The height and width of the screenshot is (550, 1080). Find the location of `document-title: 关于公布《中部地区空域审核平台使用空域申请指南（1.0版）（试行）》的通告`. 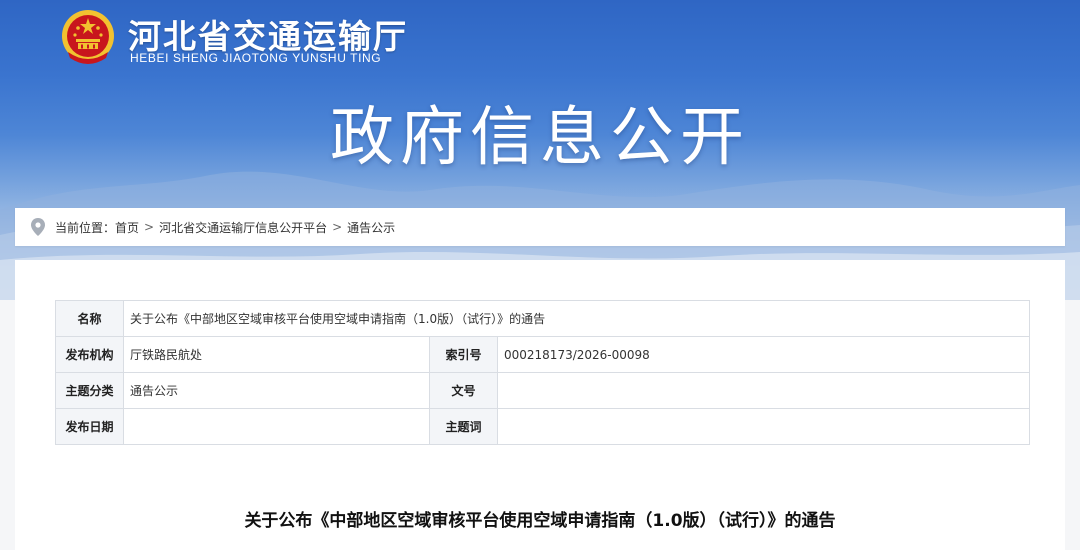

document-title: 关于公布《中部地区空域审核平台使用空域申请指南（1.0版）（试行）》的通告 is located at coordinates (540, 521).